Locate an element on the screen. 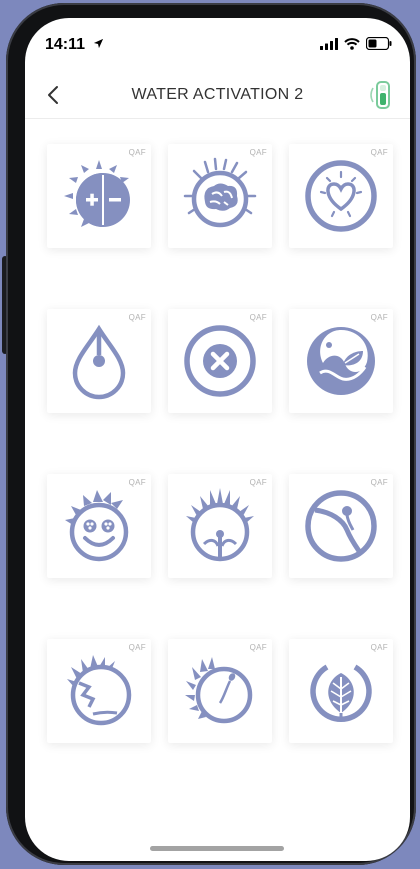 Image resolution: width=420 pixels, height=869 pixels. cracked-face-icon is located at coordinates (99, 690).